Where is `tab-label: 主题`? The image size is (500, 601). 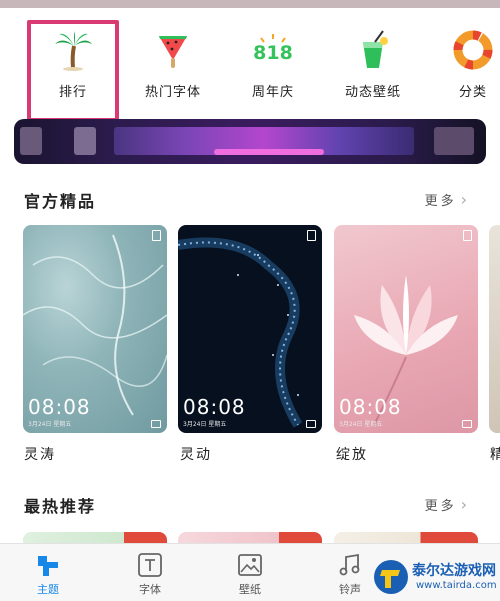
tab-label: 主题 is located at coordinates (48, 589).